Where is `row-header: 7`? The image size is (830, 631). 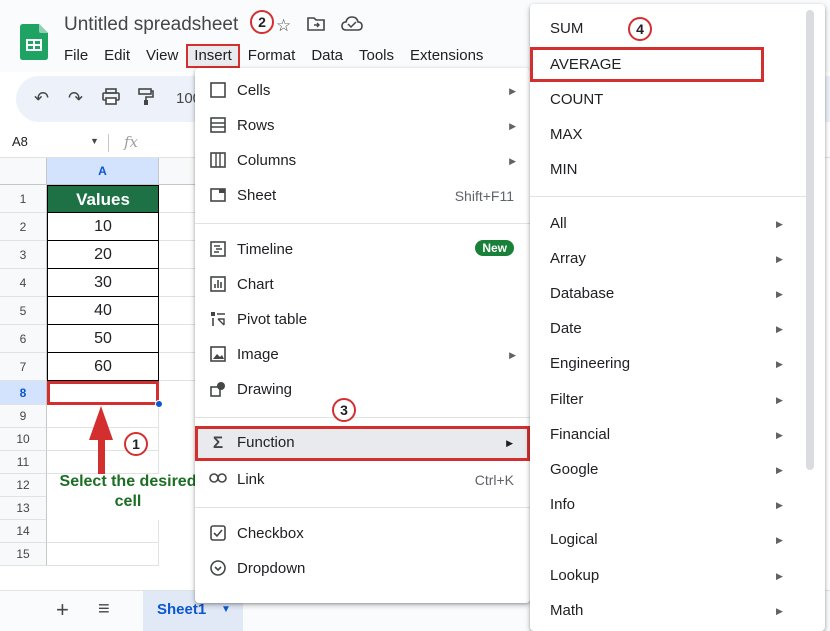
row-header: 7 is located at coordinates (23, 367).